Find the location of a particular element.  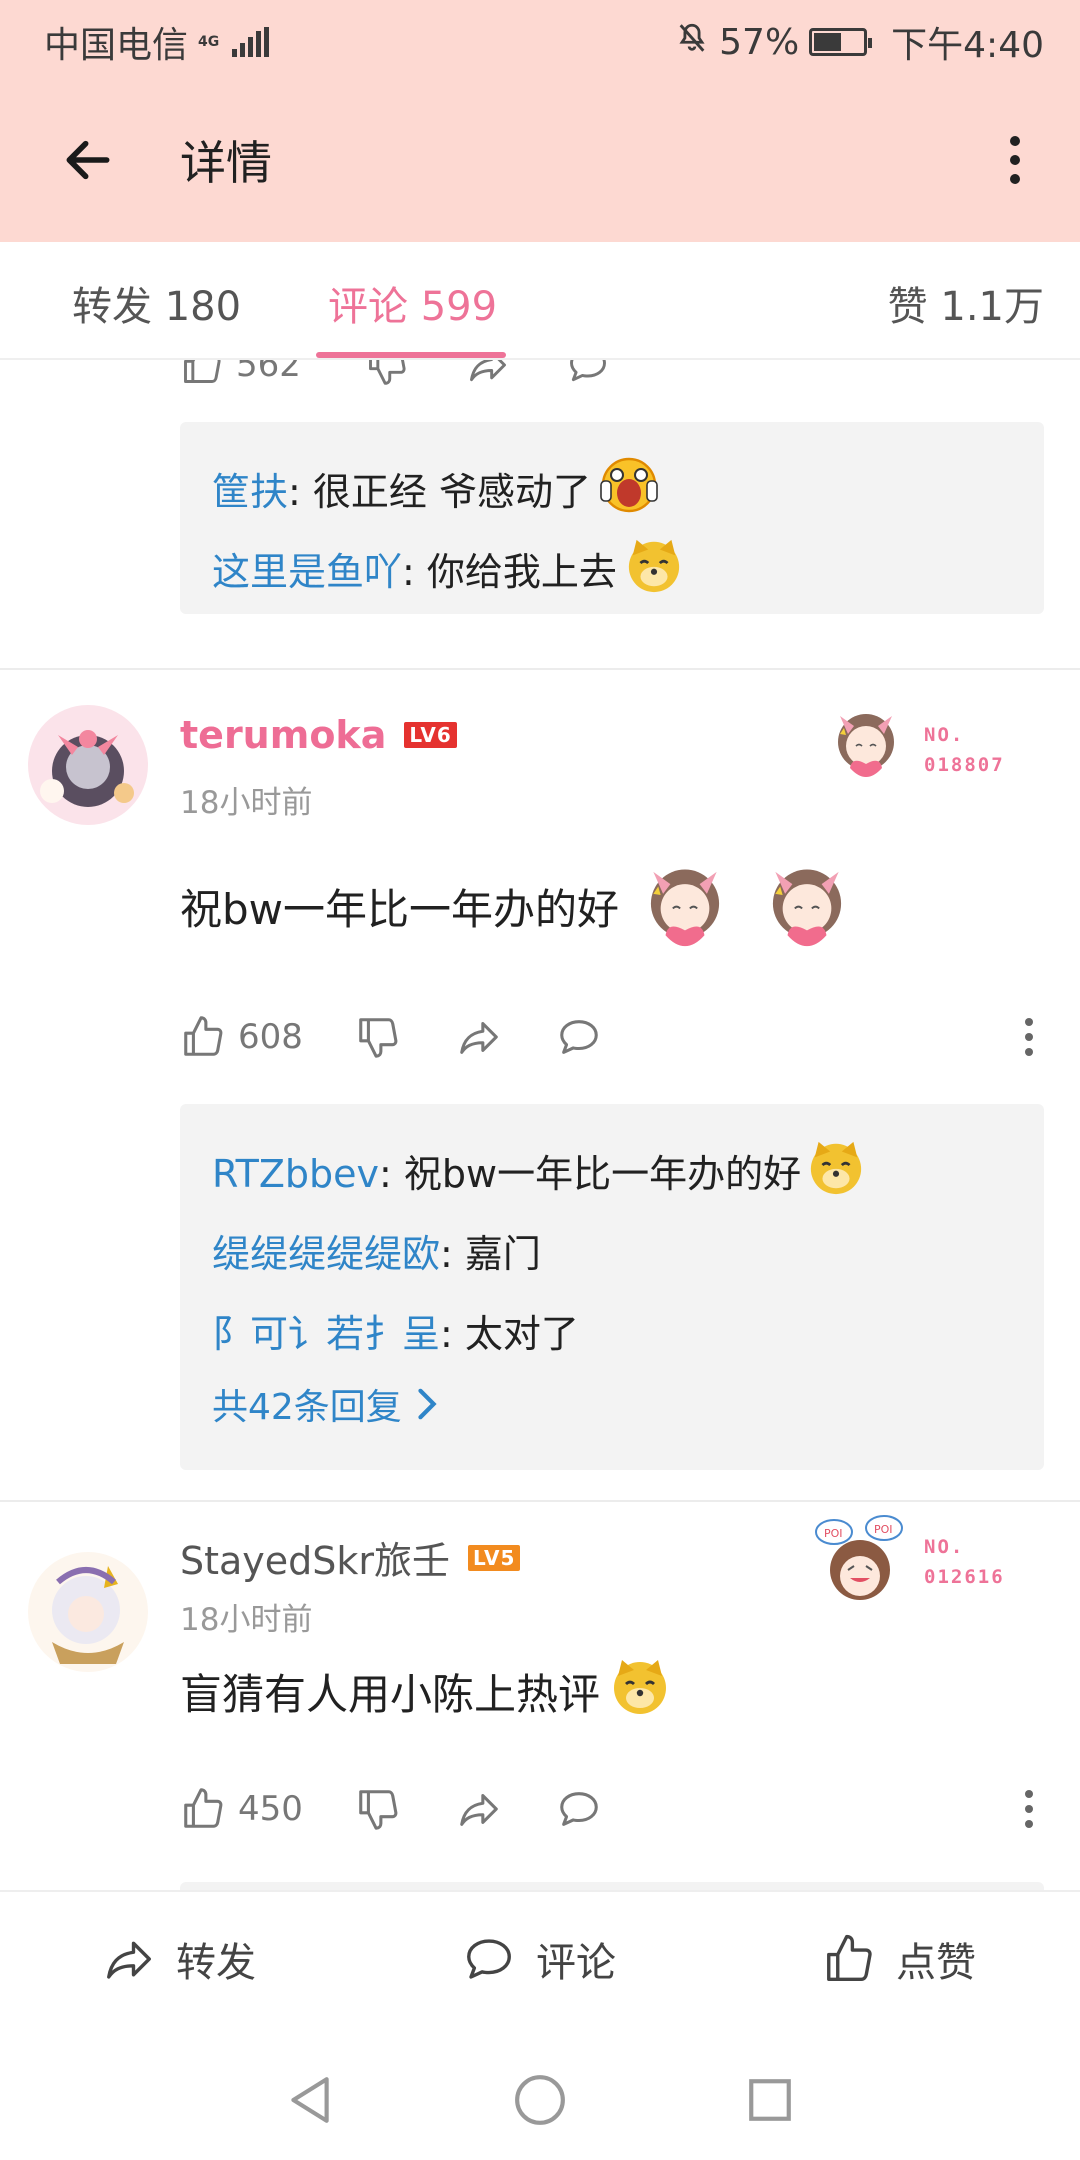

like-label: 点赞 is located at coordinates (936, 1963).